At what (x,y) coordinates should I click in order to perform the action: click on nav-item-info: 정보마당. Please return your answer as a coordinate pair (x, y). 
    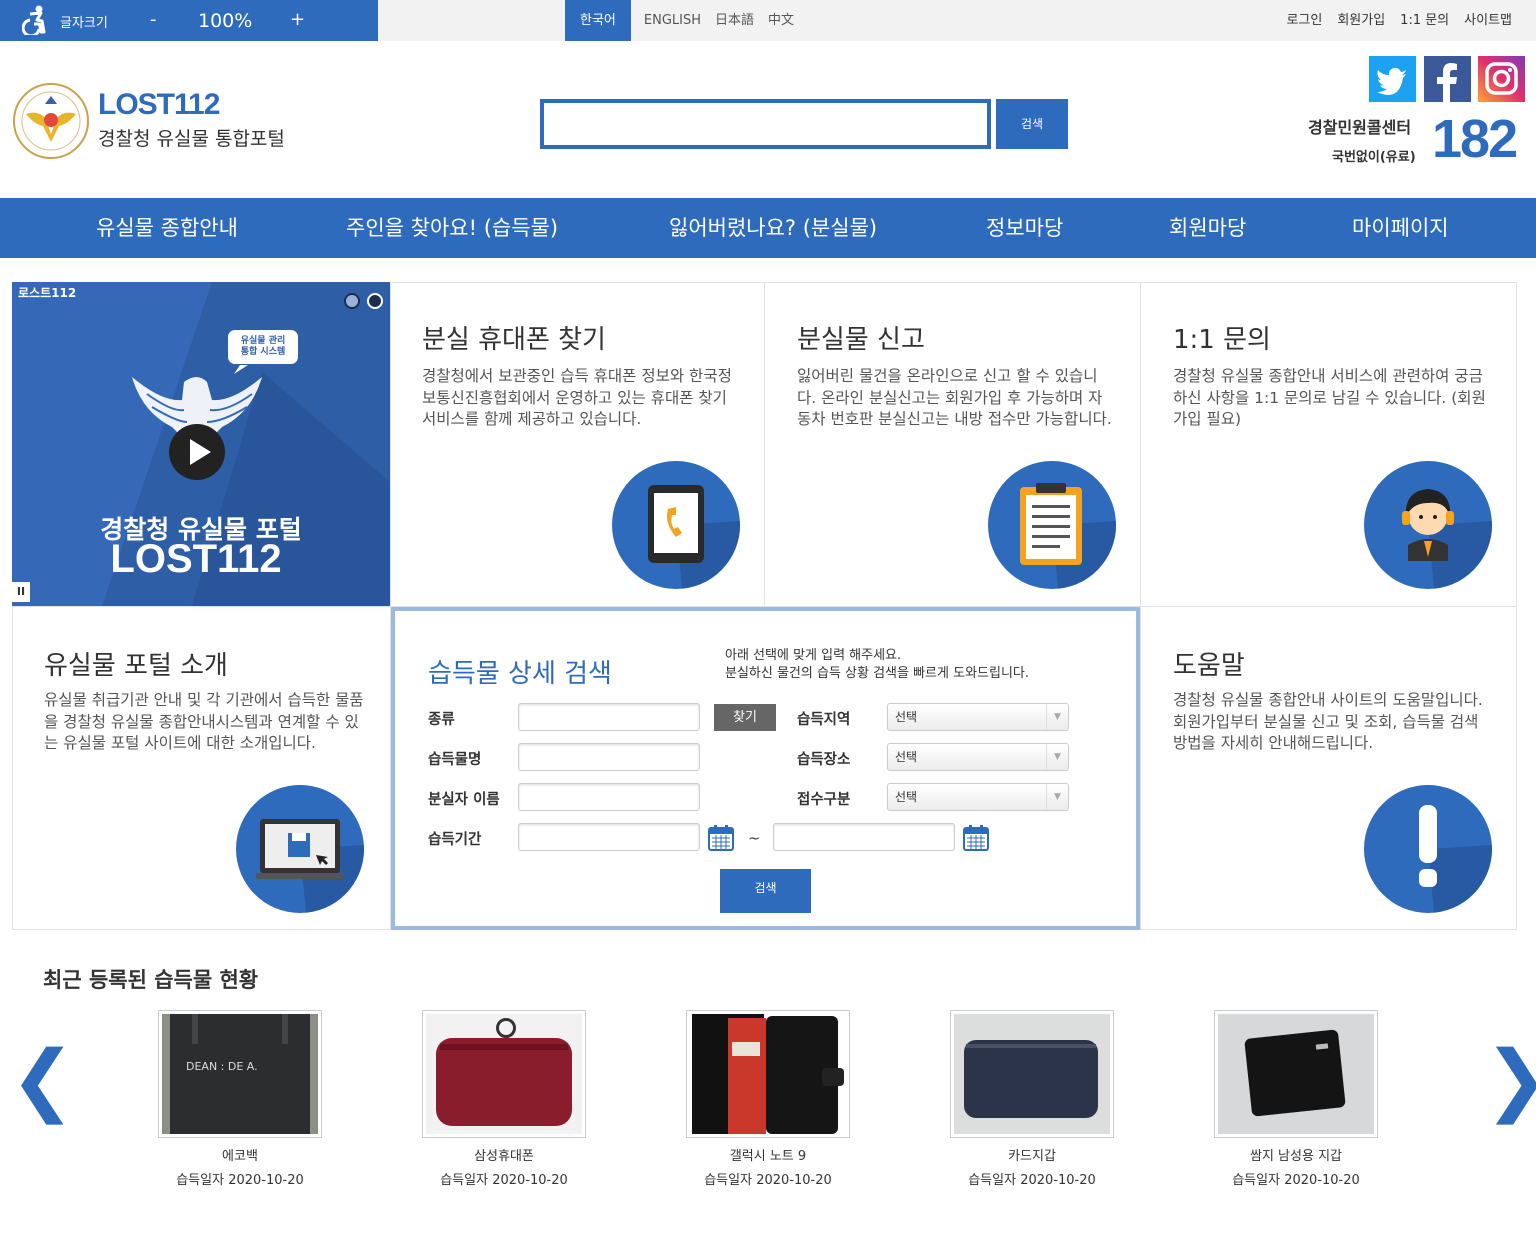
    Looking at the image, I should click on (1024, 228).